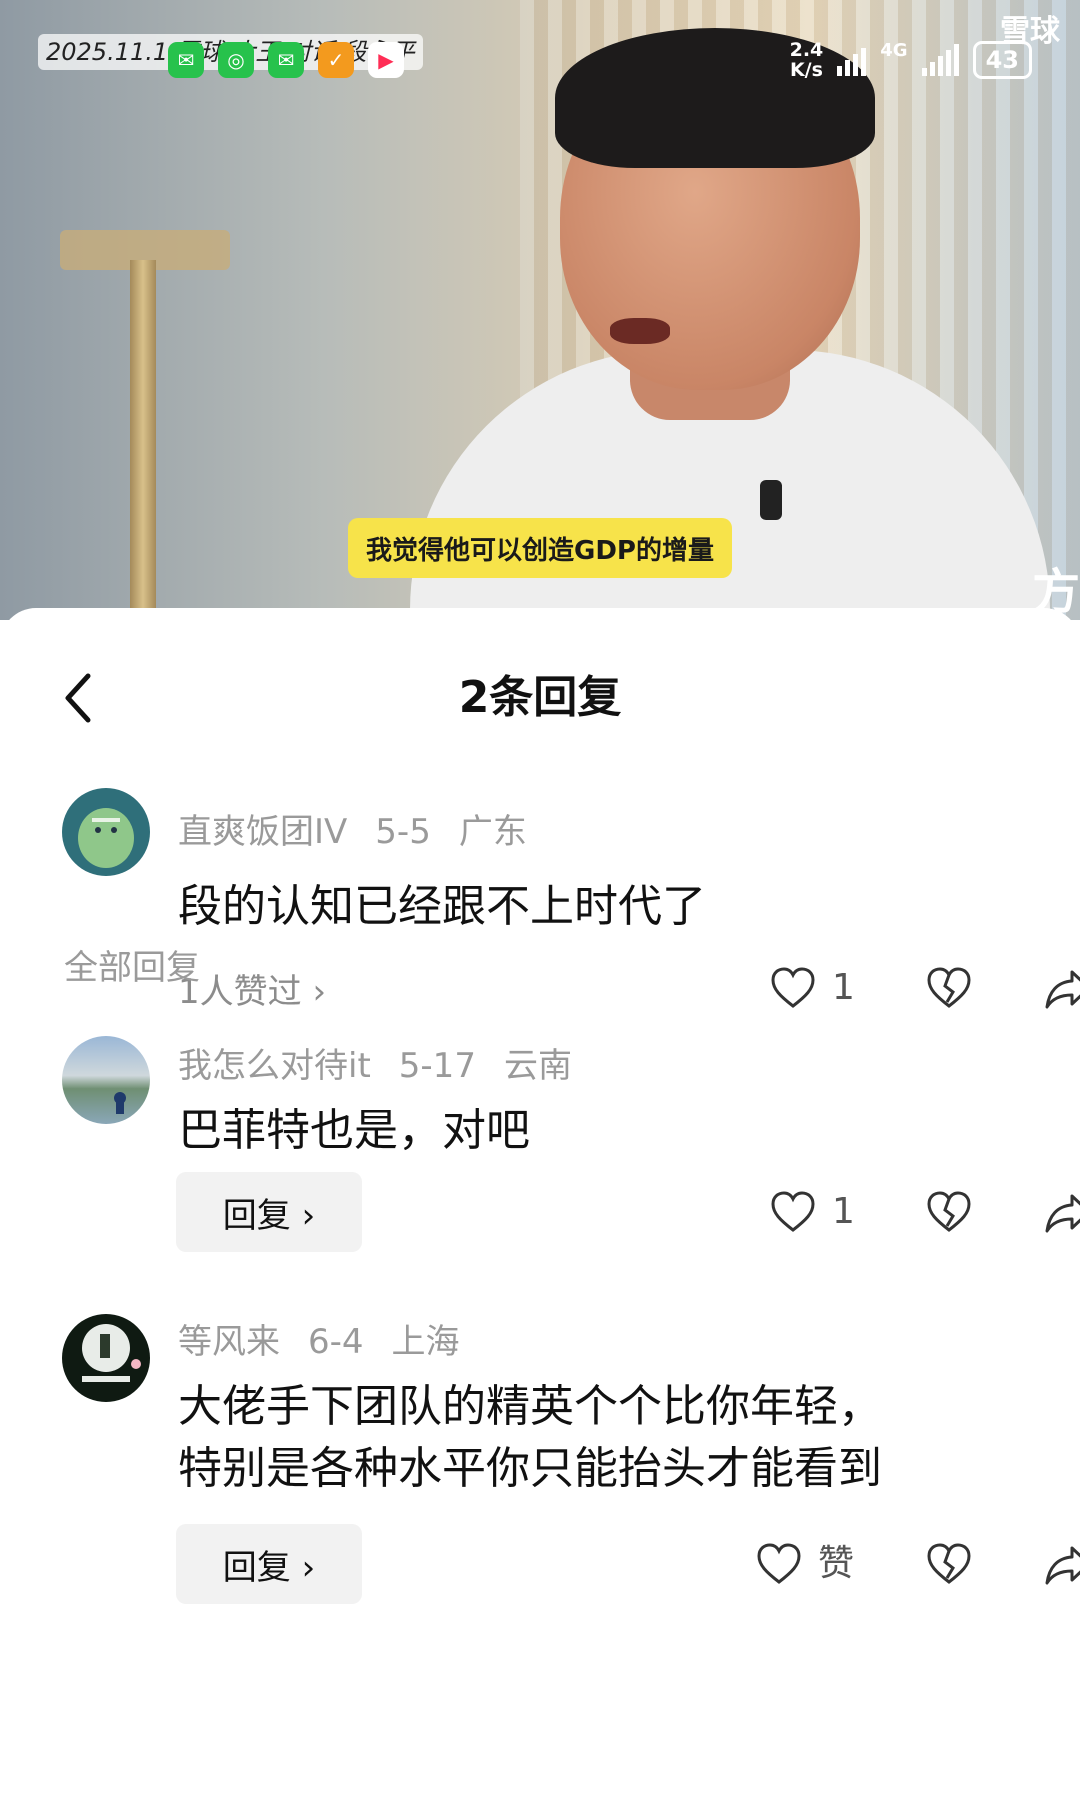 This screenshot has height=1817, width=1080. I want to click on network-speed-value: 2.4, so click(806, 50).